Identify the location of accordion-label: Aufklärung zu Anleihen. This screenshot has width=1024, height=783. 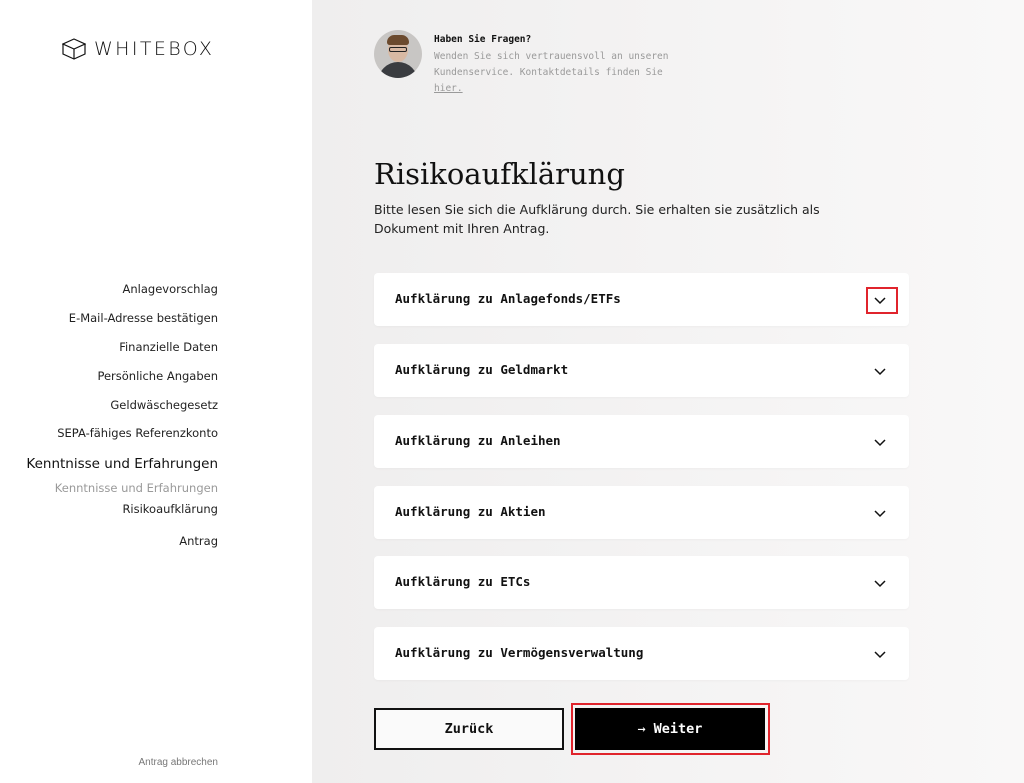
(478, 440).